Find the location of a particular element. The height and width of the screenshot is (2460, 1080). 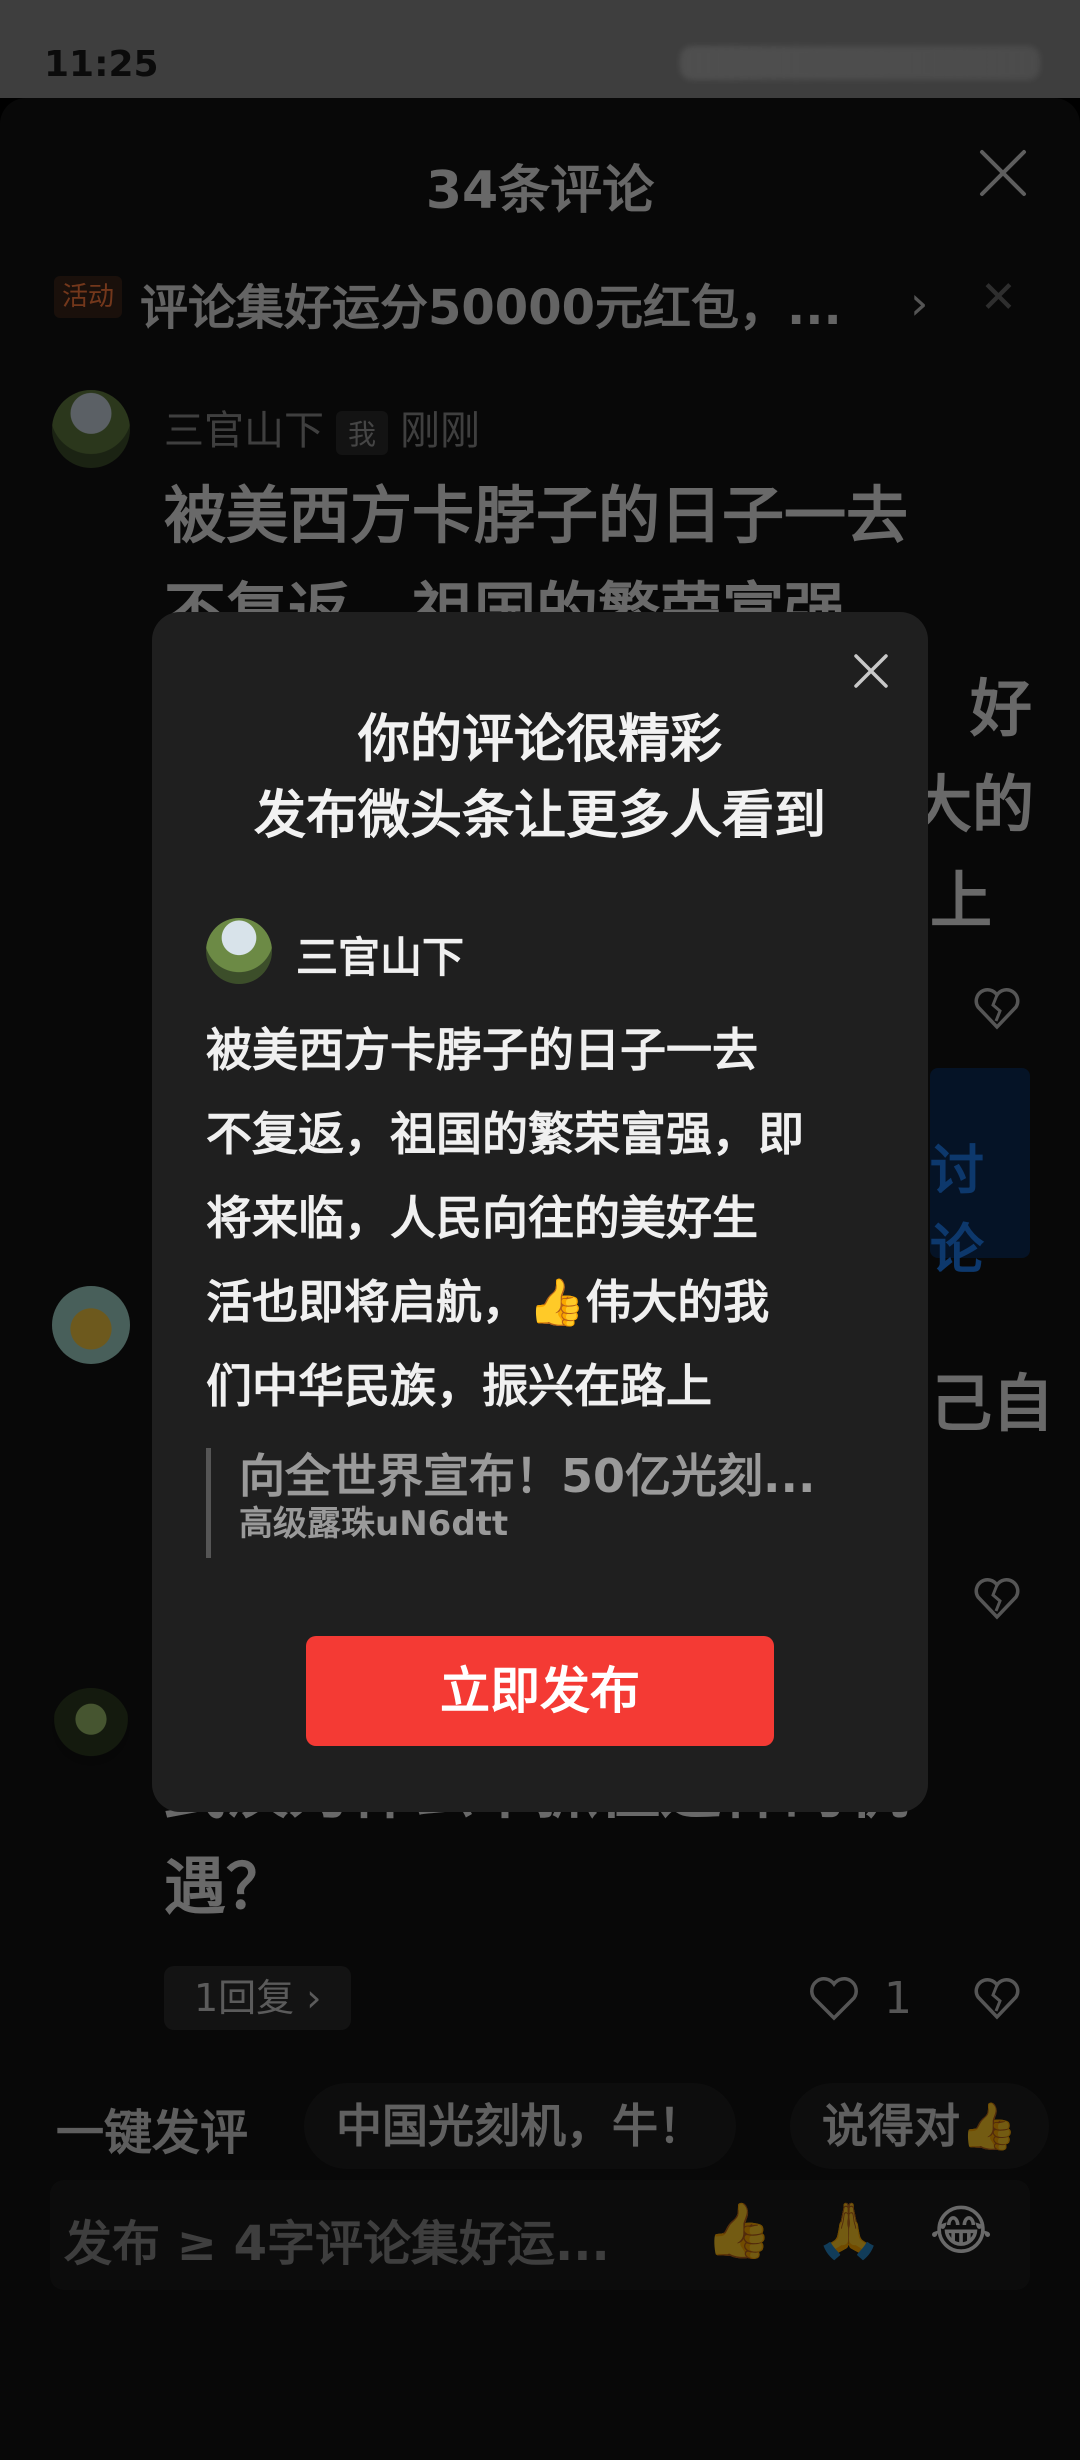

like-count: 1 is located at coordinates (898, 1998).